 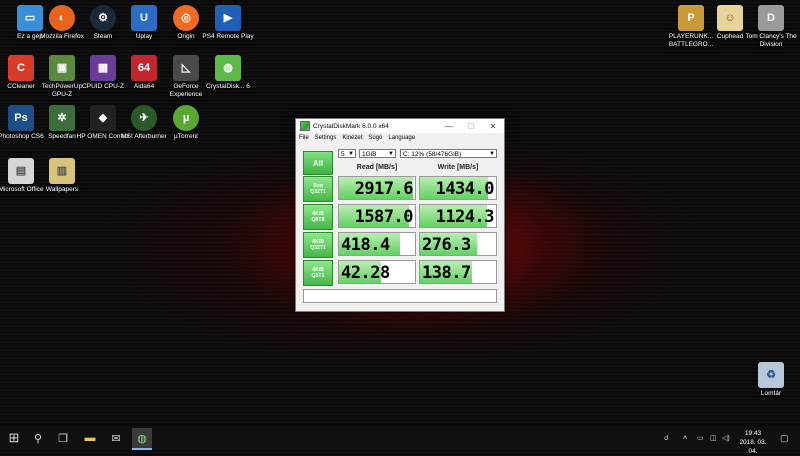 What do you see at coordinates (228, 68) in the screenshot?
I see `crystaldisk-icon-image: ◍` at bounding box center [228, 68].